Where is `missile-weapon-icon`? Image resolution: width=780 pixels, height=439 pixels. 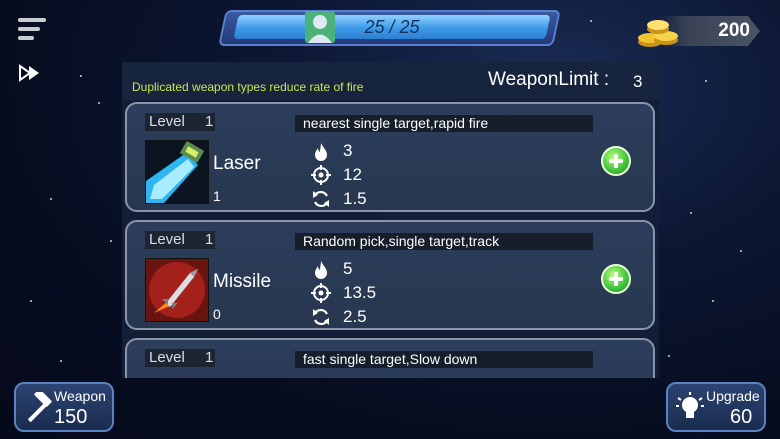
missile-weapon-icon is located at coordinates (177, 290).